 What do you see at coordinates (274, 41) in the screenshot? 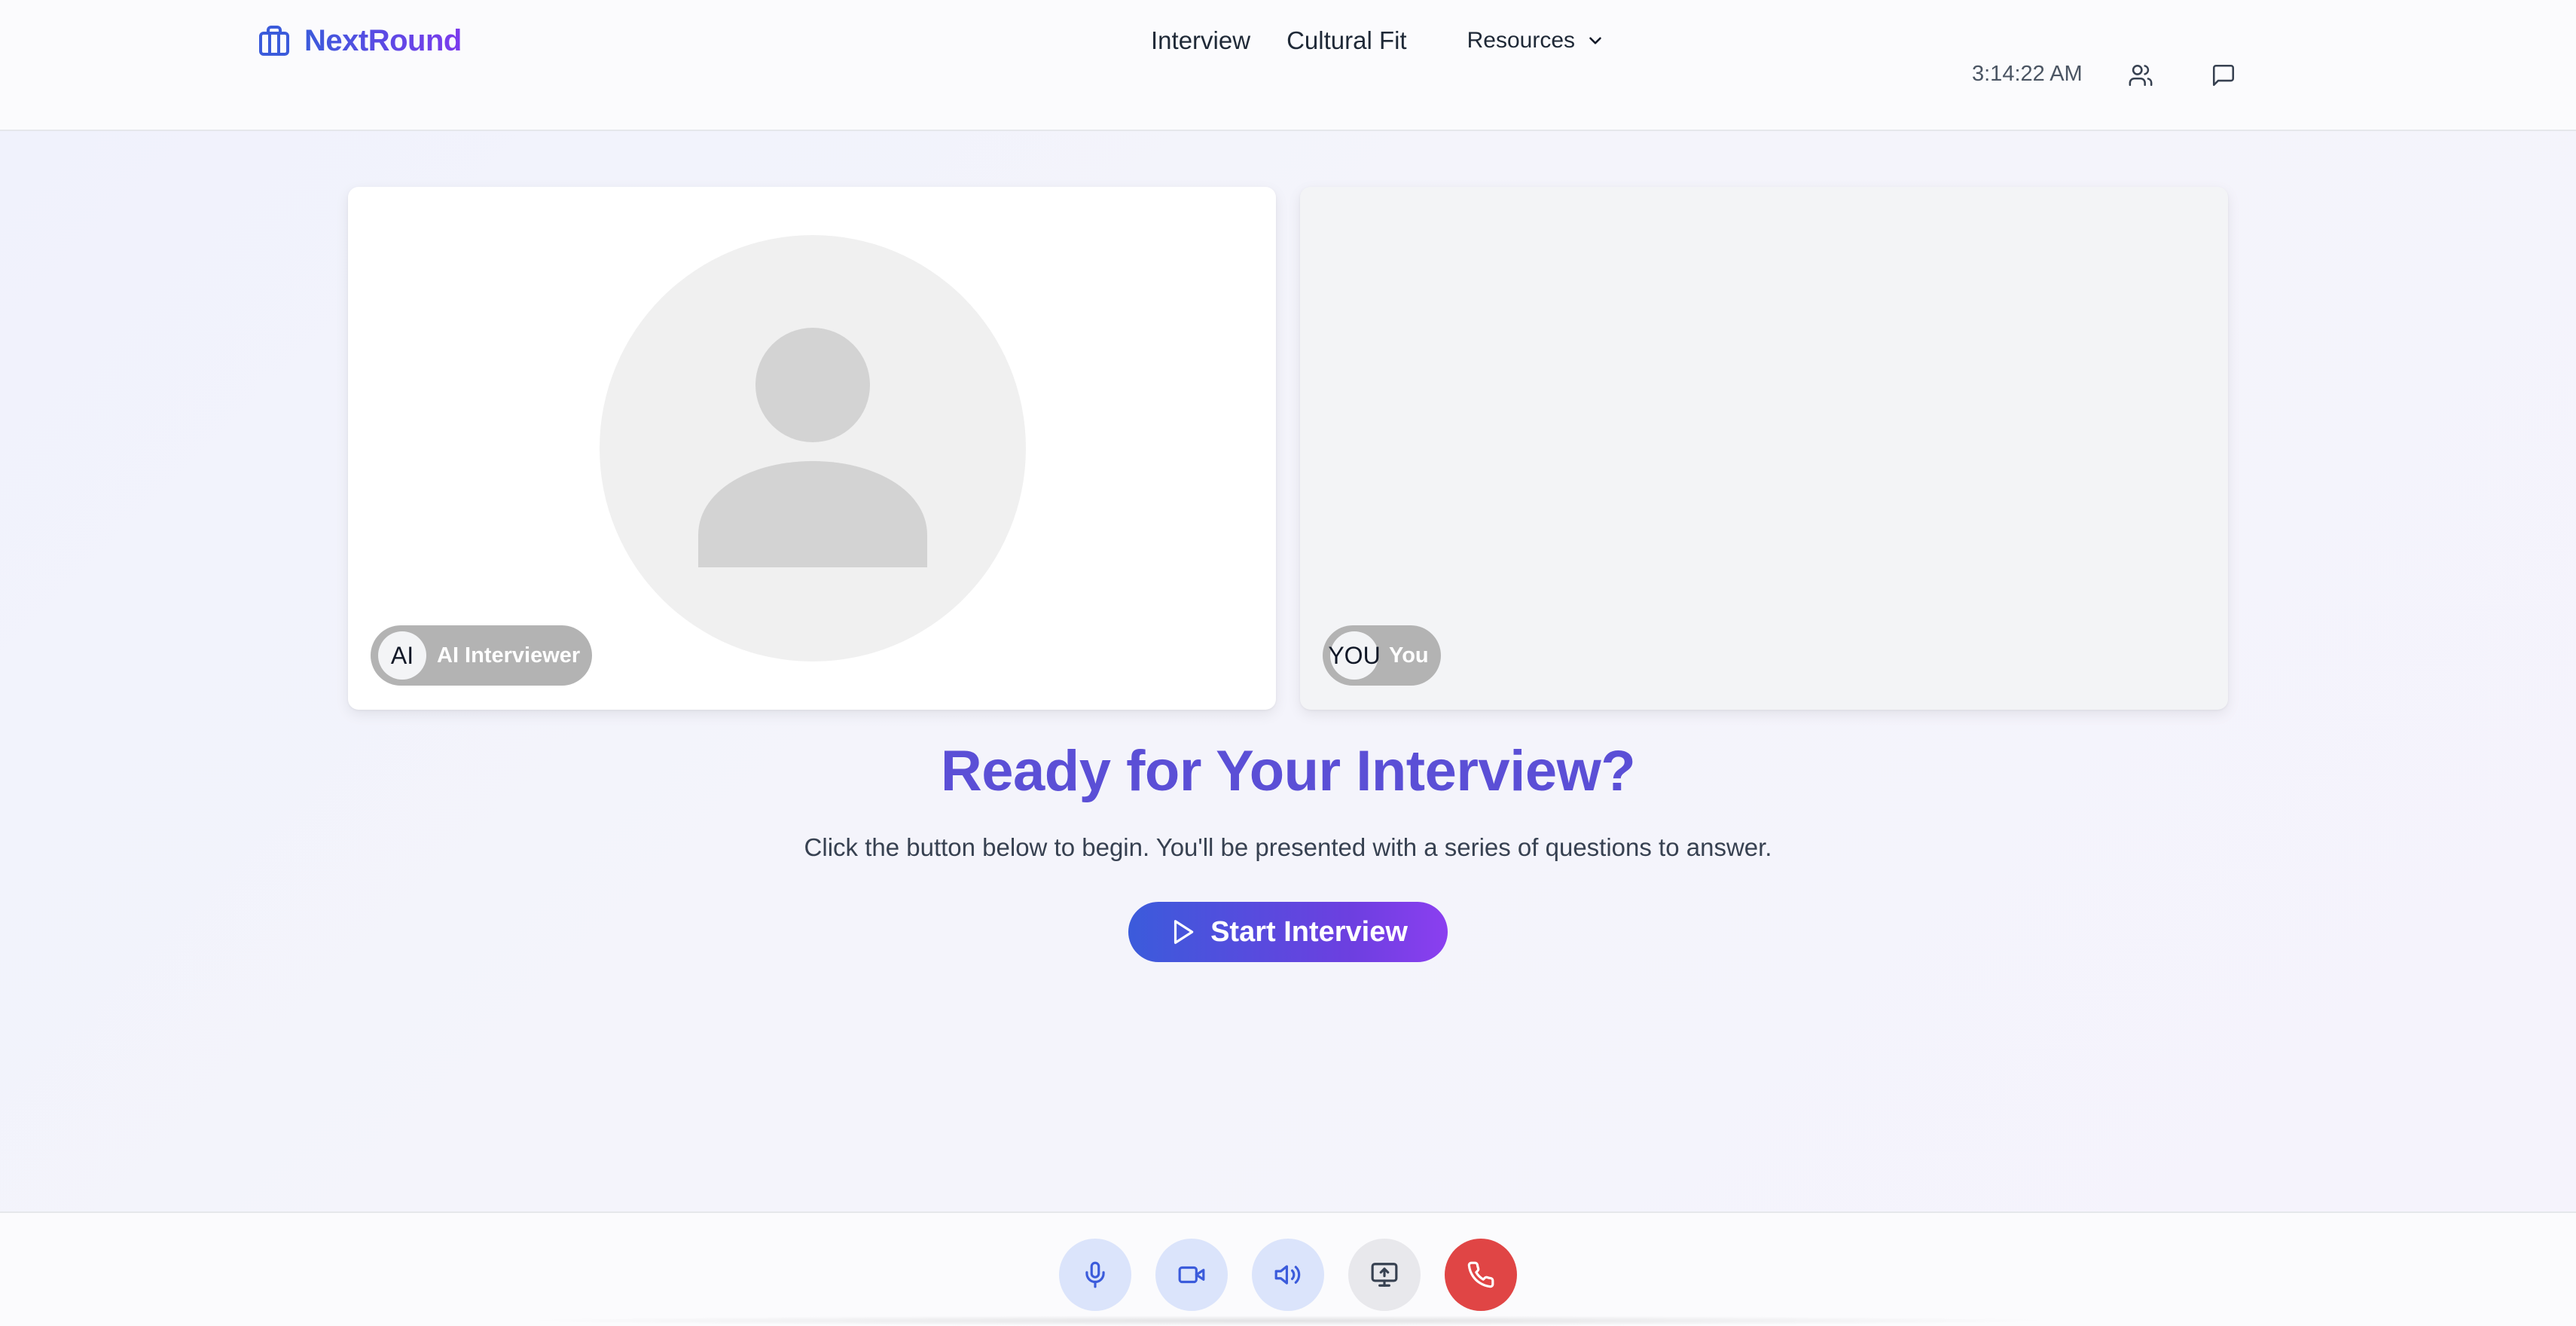
I see `briefcase-icon` at bounding box center [274, 41].